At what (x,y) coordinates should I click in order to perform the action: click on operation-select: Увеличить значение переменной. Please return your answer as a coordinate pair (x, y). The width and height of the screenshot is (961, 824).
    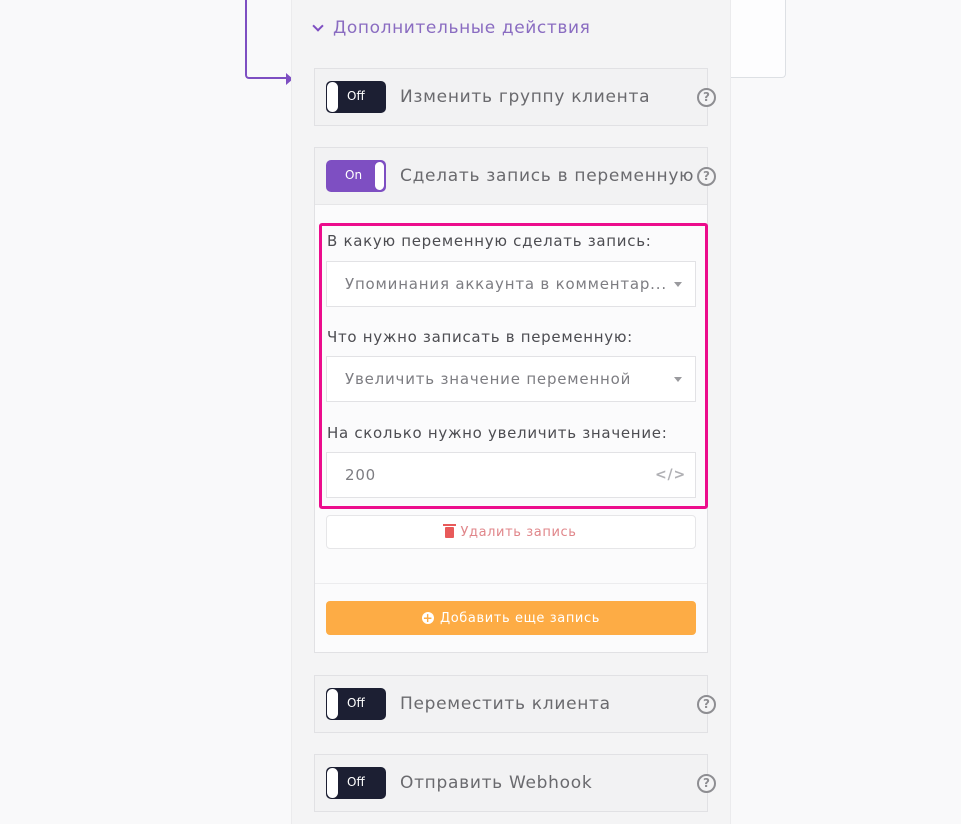
    Looking at the image, I should click on (511, 379).